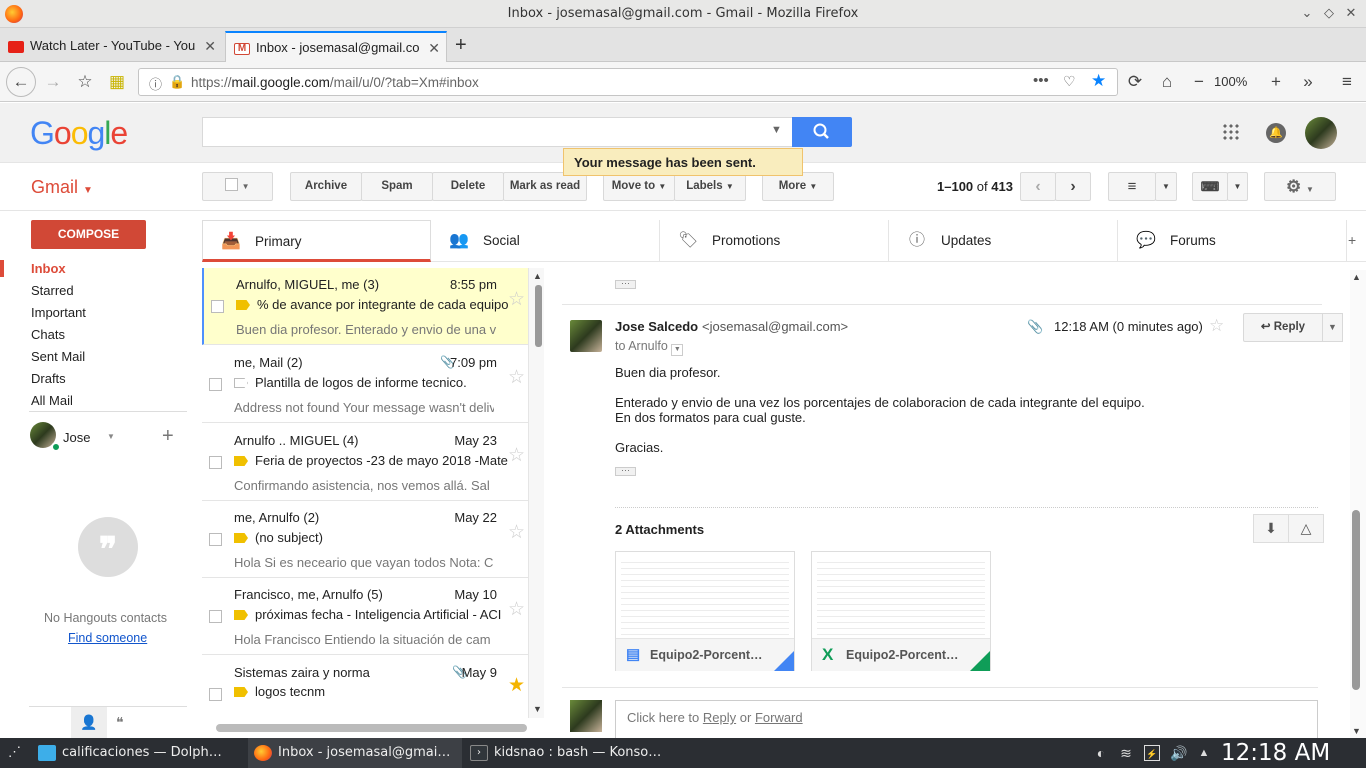 This screenshot has height=768, width=1366. Describe the element at coordinates (822, 132) in the screenshot. I see `search-button` at that location.